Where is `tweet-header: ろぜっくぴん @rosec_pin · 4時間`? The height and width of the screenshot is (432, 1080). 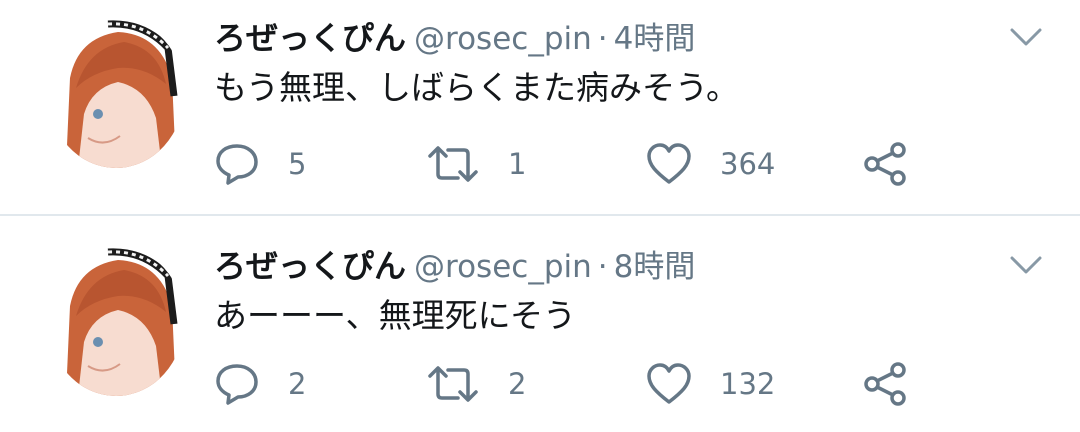 tweet-header: ろぜっくぴん @rosec_pin · 4時間 is located at coordinates (454, 41).